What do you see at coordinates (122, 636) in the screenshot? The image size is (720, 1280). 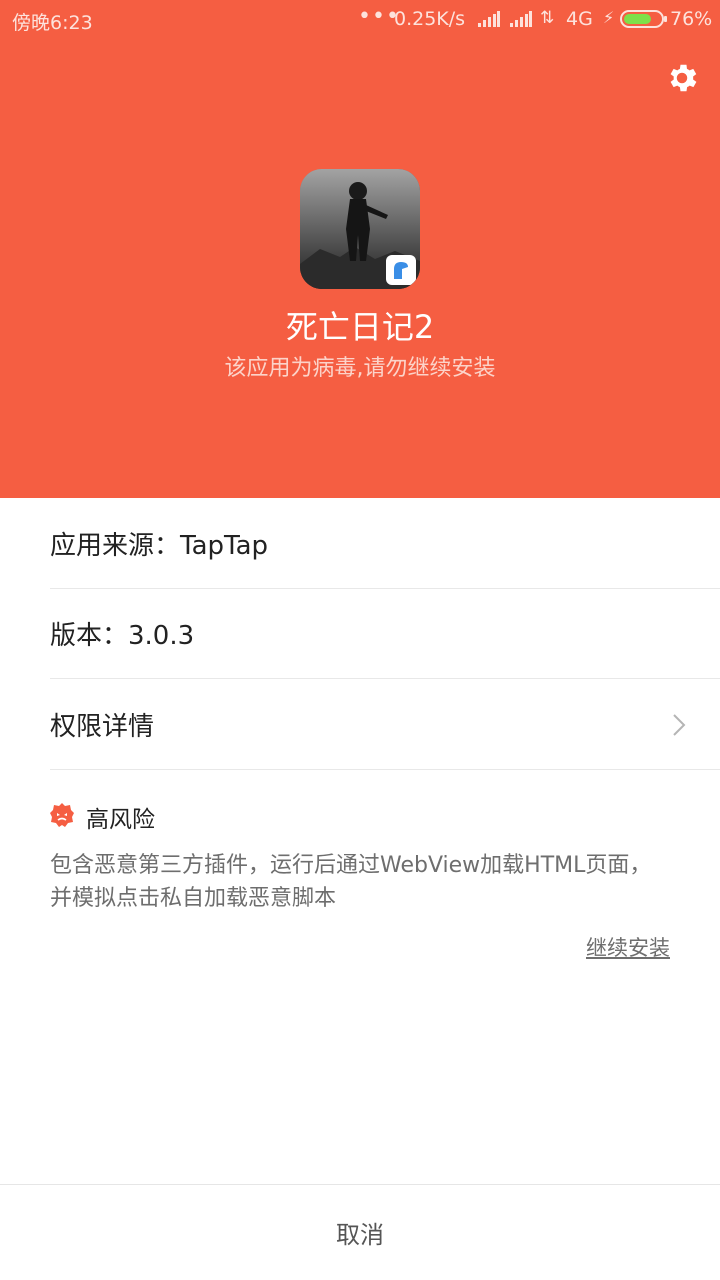 I see `version-label: 版本：3.0.3` at bounding box center [122, 636].